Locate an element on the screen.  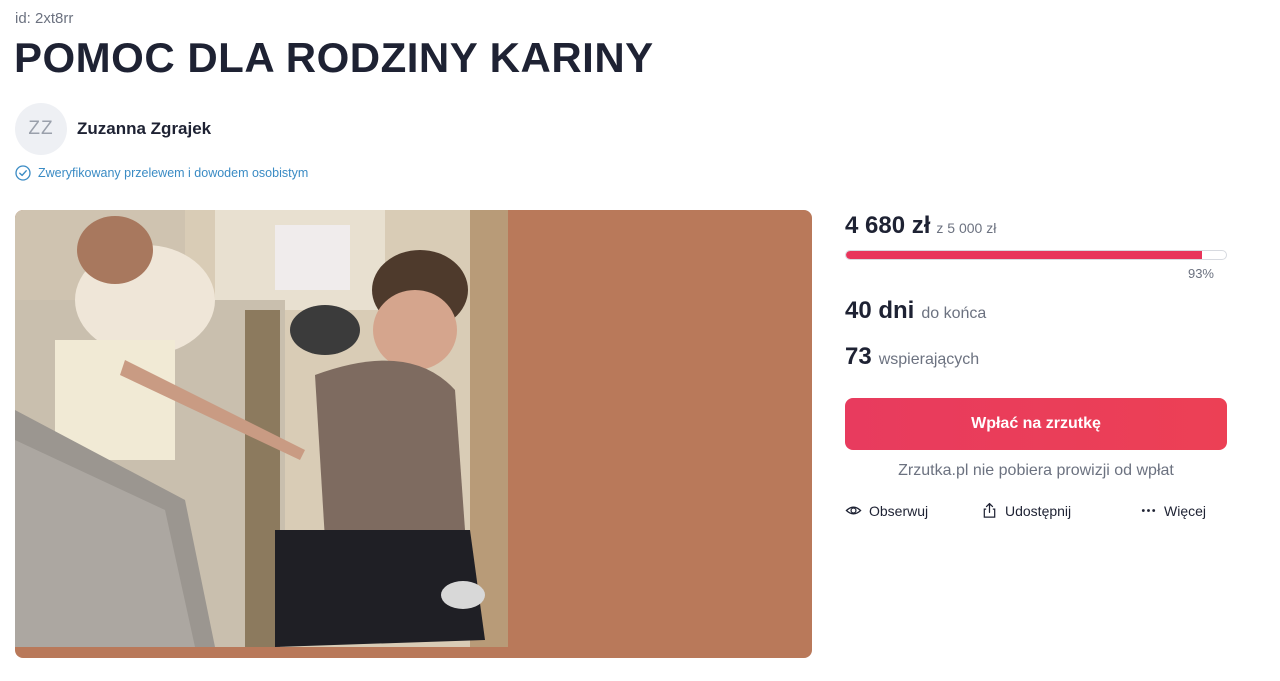
more-button: Więcej is located at coordinates (1173, 510).